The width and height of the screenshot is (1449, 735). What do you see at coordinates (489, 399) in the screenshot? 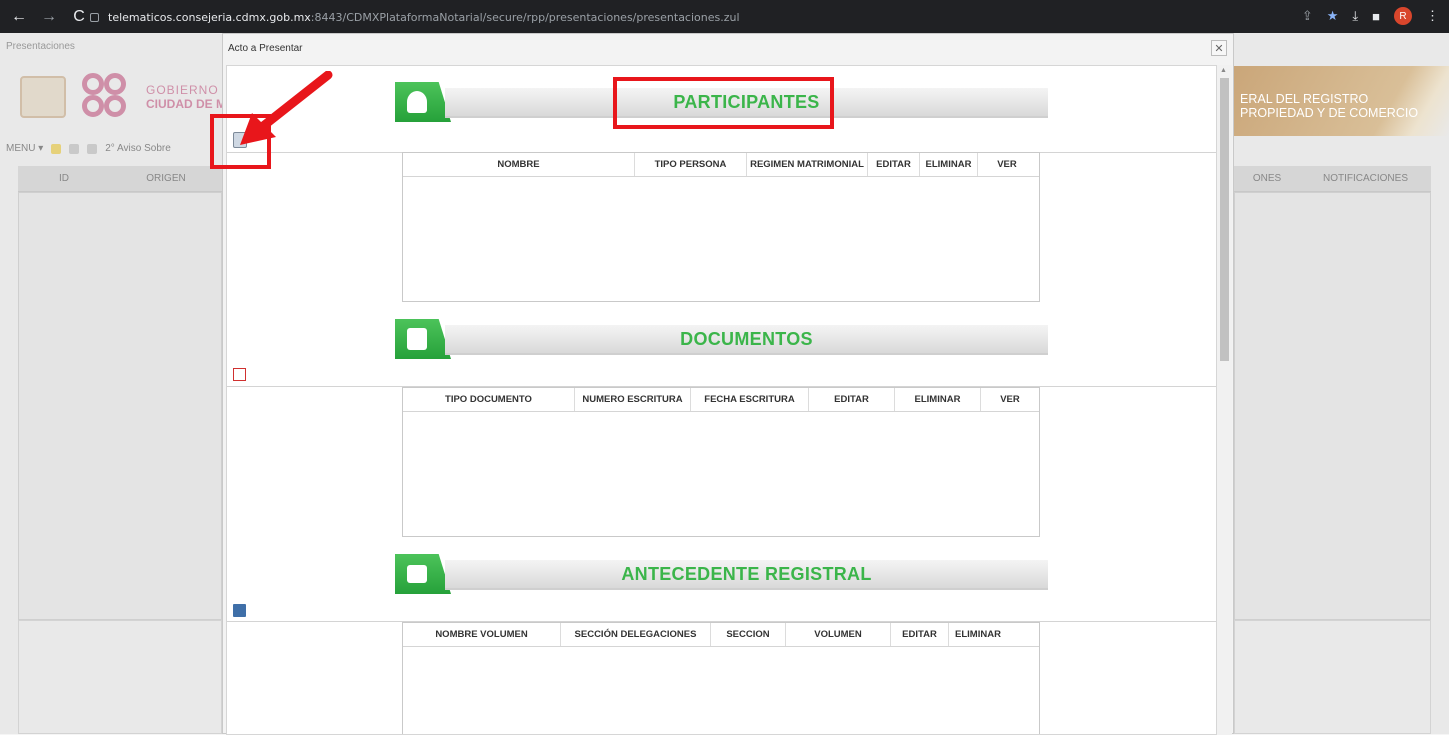
I see `col-tipo-documento: TIPO DOCUMENTO` at bounding box center [489, 399].